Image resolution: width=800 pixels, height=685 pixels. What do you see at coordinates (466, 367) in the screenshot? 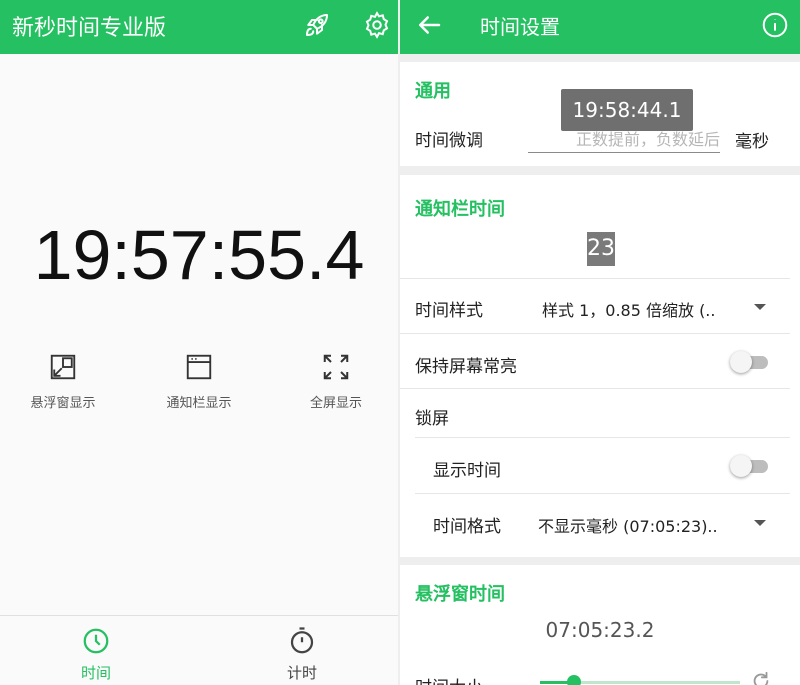
I see `keep-screen-on-label: 保持屏幕常亮` at bounding box center [466, 367].